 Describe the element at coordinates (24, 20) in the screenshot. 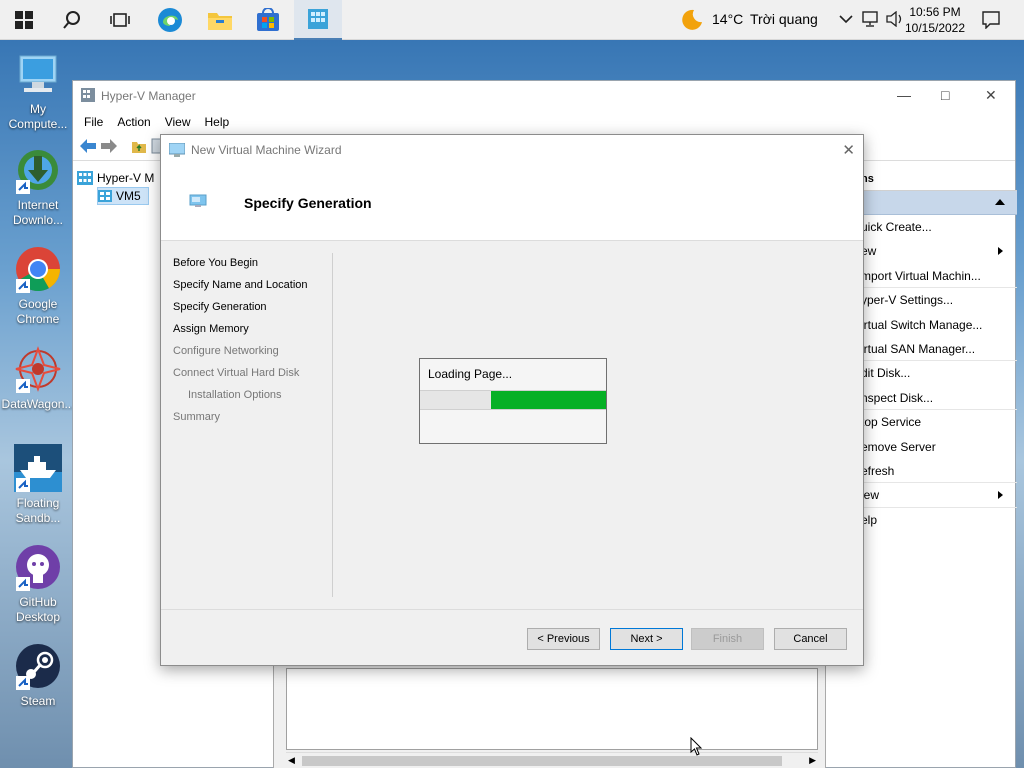

I see `start-icon` at that location.